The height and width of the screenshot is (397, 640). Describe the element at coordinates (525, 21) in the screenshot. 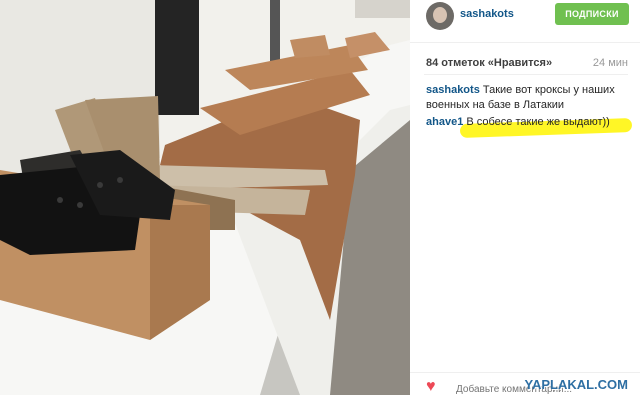

I see `post-header: sashakots ПОДПИСКИ` at that location.